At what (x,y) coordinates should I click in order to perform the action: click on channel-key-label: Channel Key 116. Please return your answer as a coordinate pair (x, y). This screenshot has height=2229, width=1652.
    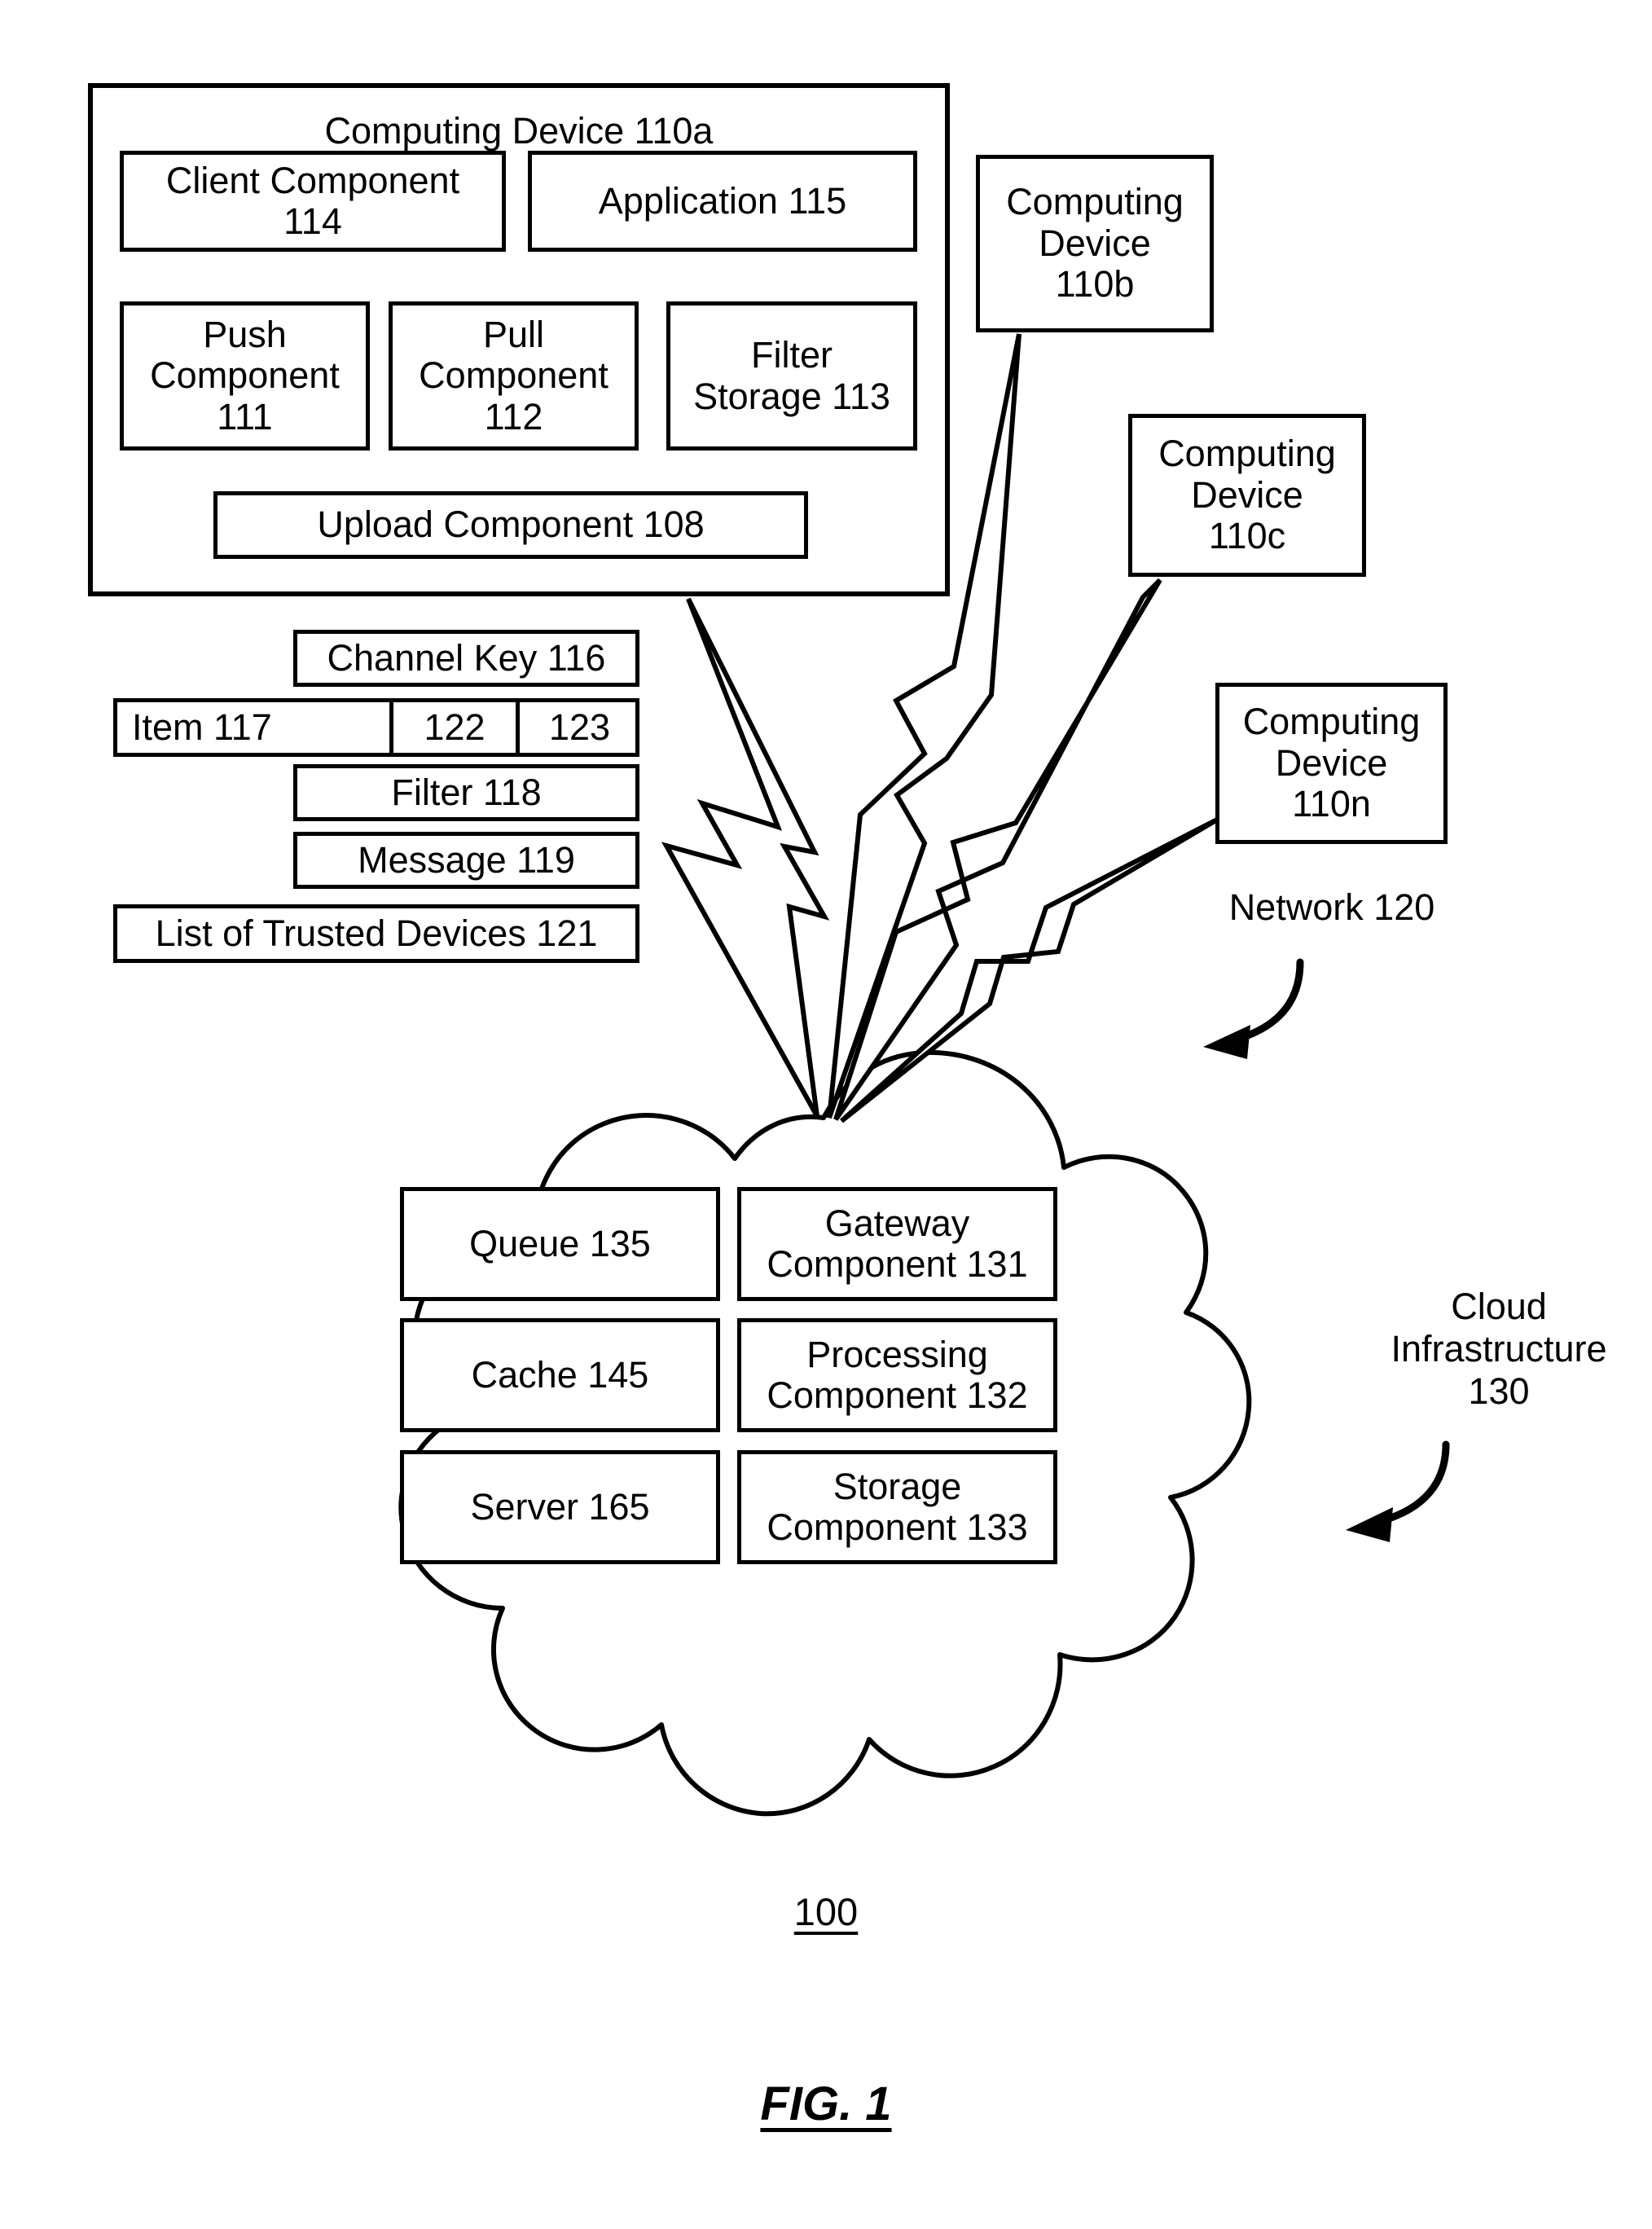
    Looking at the image, I should click on (467, 657).